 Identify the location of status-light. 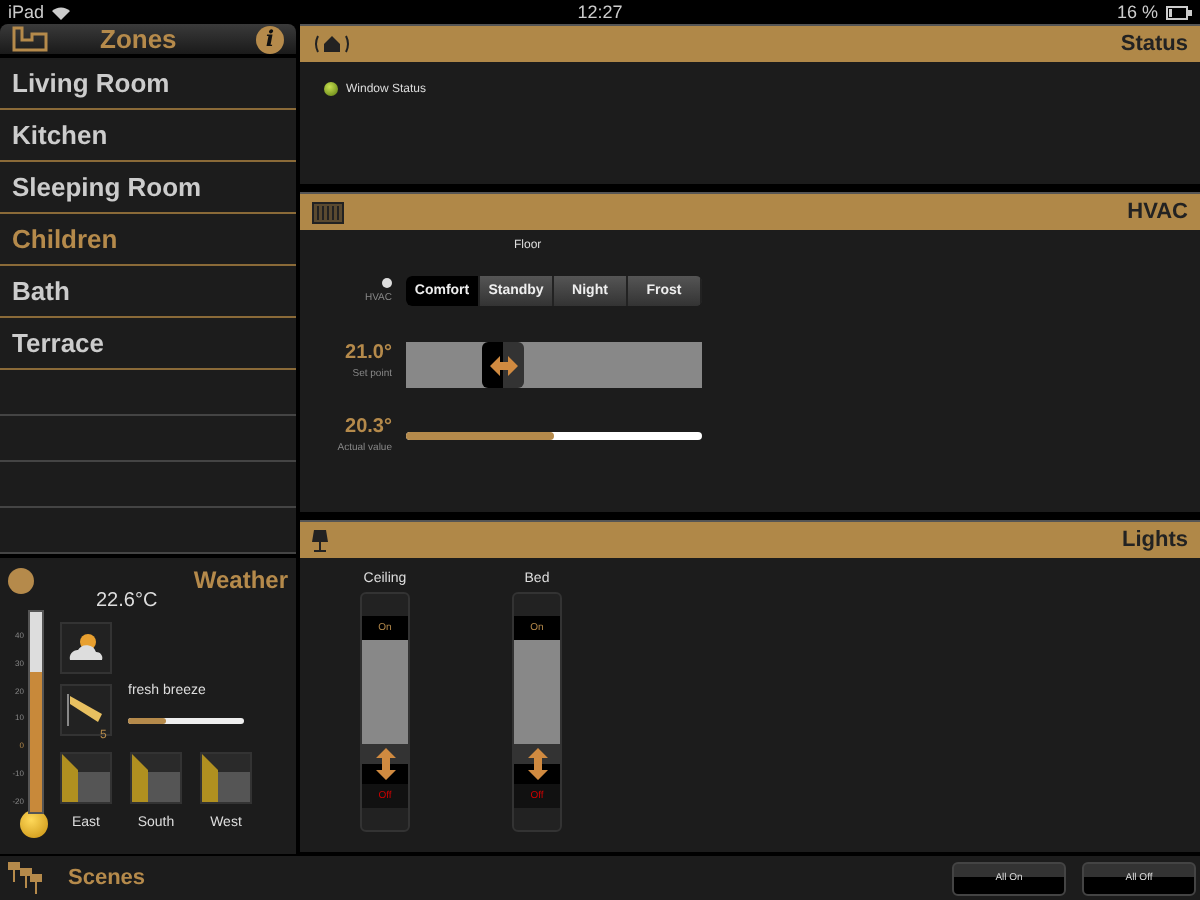
(387, 283).